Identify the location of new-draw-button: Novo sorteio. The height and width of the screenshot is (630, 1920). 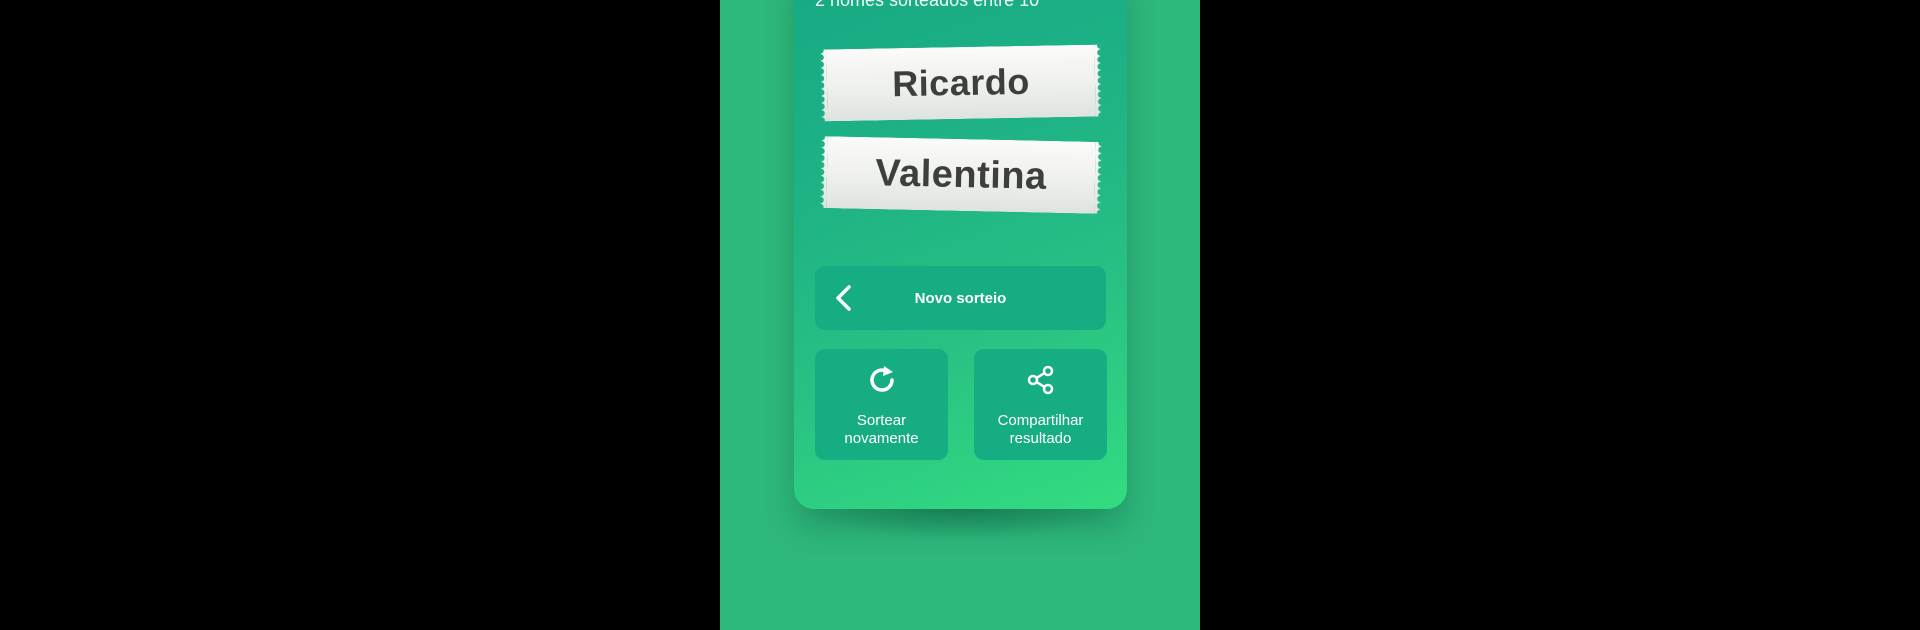
(960, 298).